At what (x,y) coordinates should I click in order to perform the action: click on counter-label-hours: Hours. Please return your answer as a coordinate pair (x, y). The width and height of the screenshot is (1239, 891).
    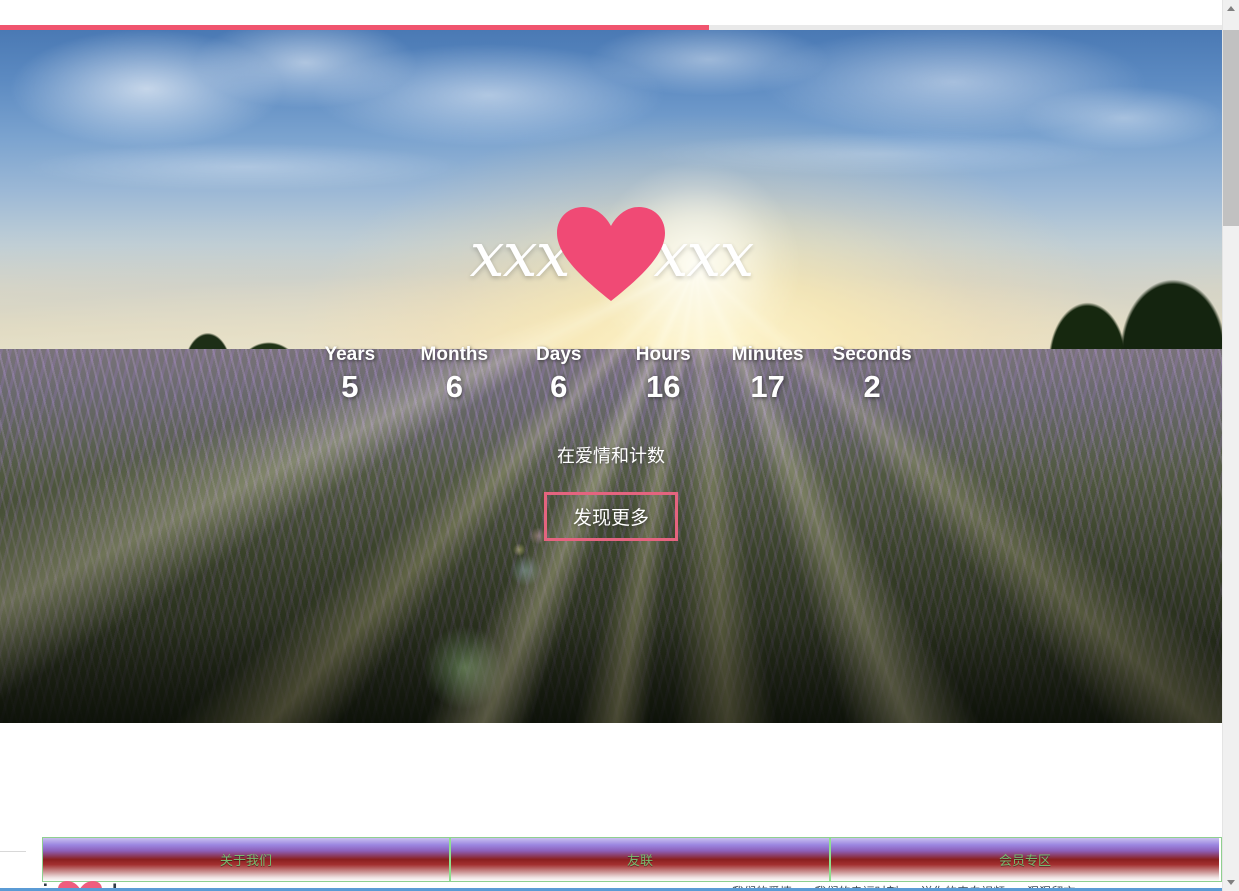
    Looking at the image, I should click on (663, 354).